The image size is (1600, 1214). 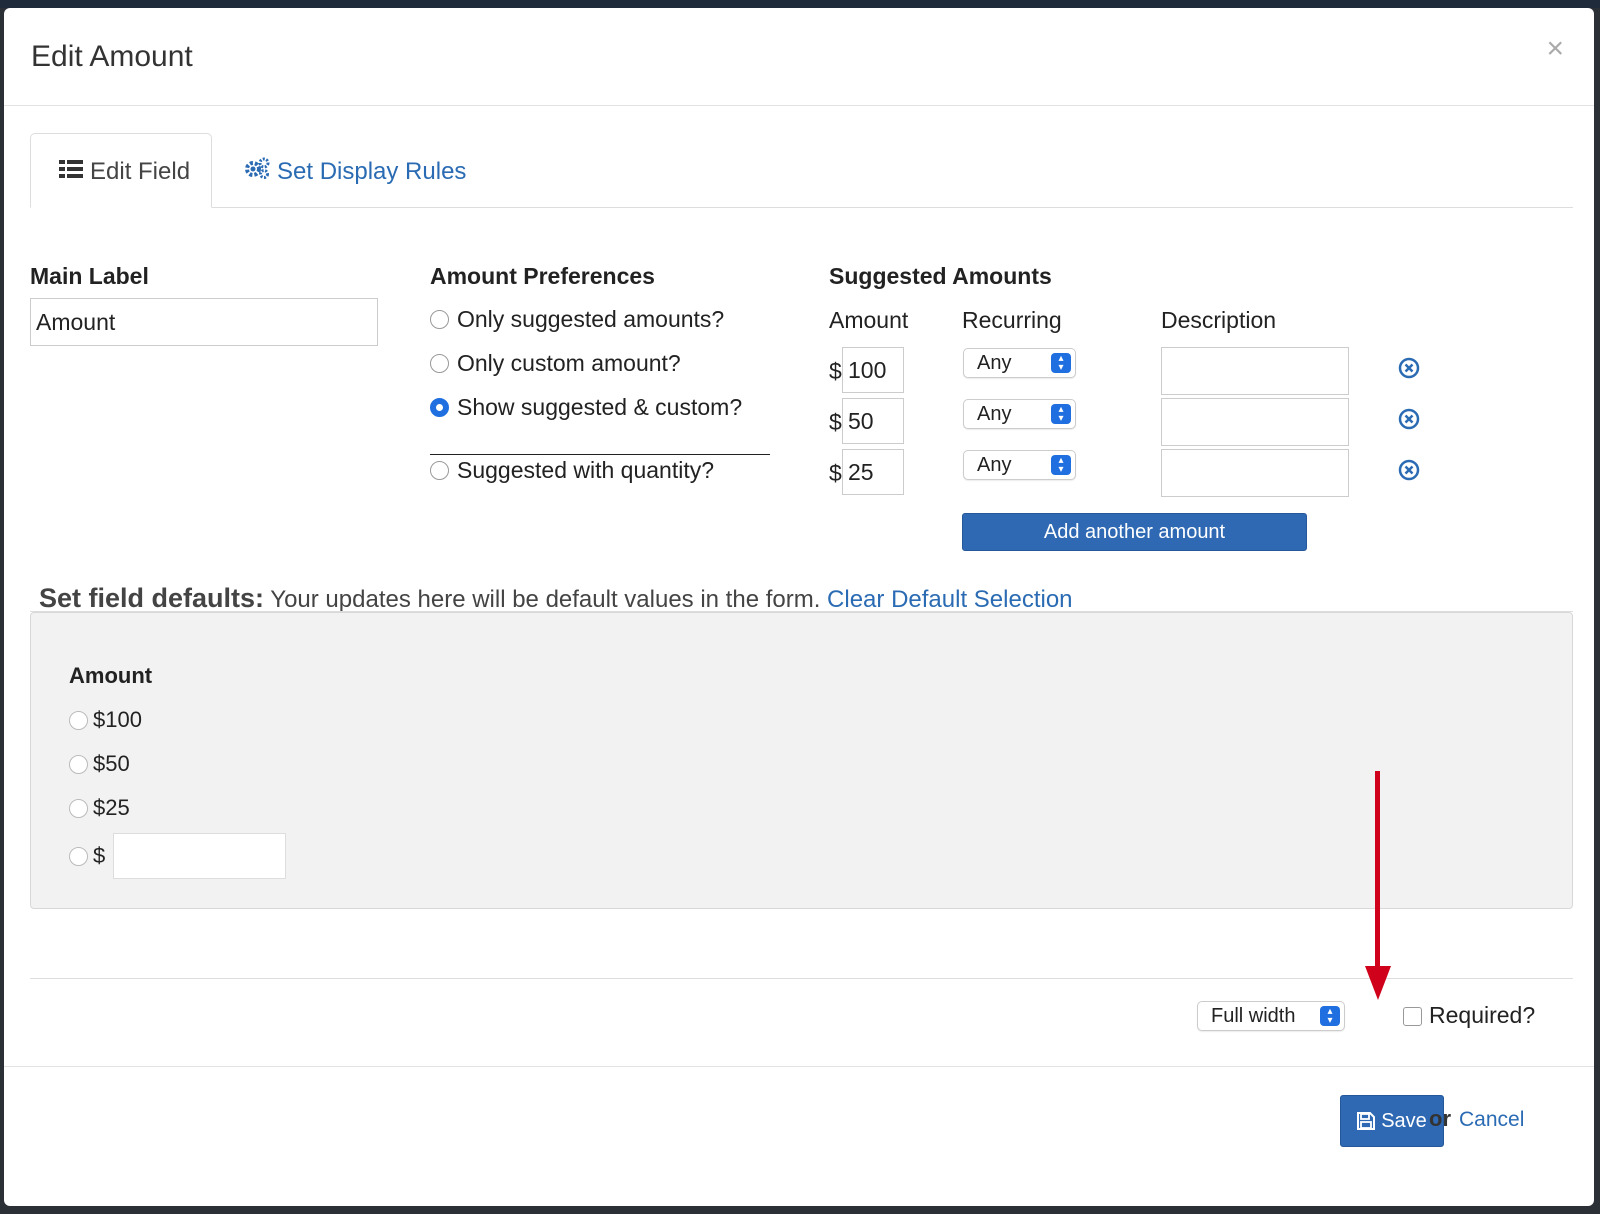 I want to click on gears-icon, so click(x=257, y=171).